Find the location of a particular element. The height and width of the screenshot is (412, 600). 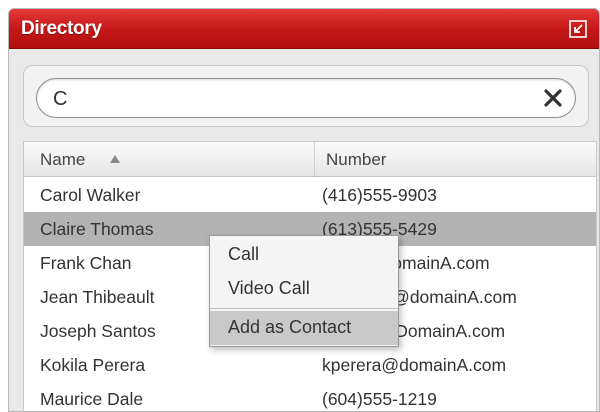

row-name: Kokila Perera is located at coordinates (93, 365).